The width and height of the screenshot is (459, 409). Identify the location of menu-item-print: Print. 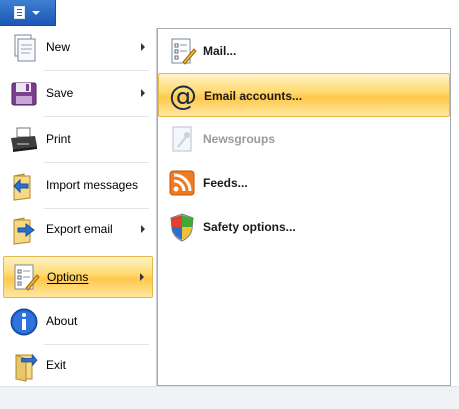
(78, 140).